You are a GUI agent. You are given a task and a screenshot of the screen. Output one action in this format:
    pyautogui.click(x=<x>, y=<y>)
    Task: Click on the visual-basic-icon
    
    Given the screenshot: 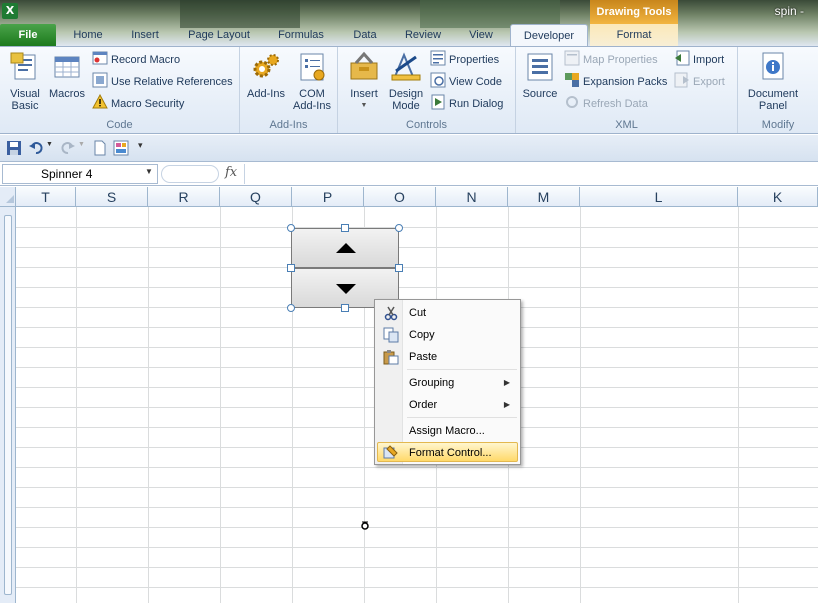 What is the action you would take?
    pyautogui.click(x=23, y=66)
    